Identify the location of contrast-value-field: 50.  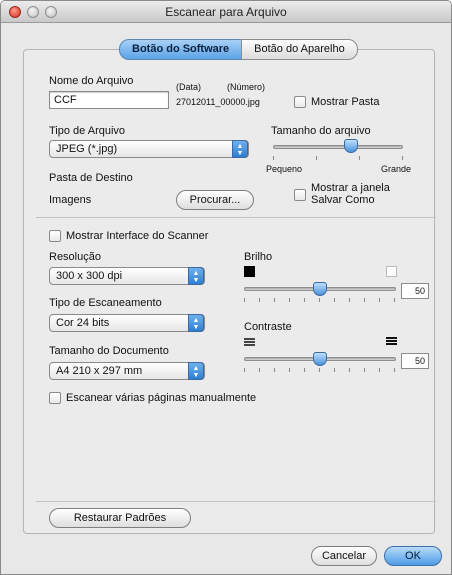
(415, 361).